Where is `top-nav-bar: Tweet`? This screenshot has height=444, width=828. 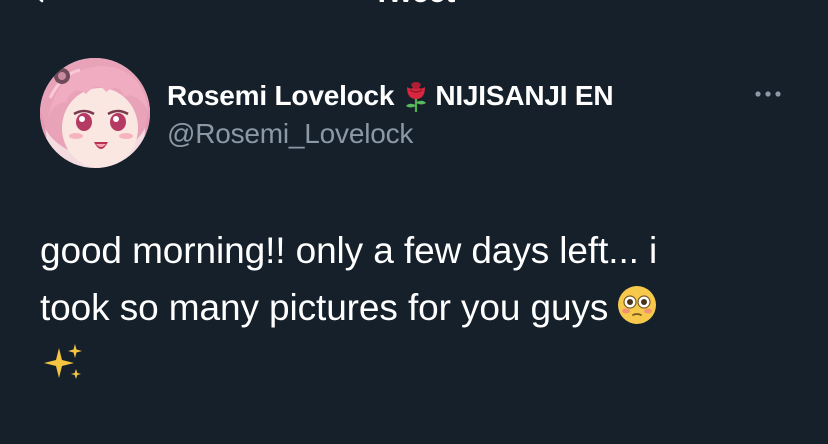
top-nav-bar: Tweet is located at coordinates (414, 7).